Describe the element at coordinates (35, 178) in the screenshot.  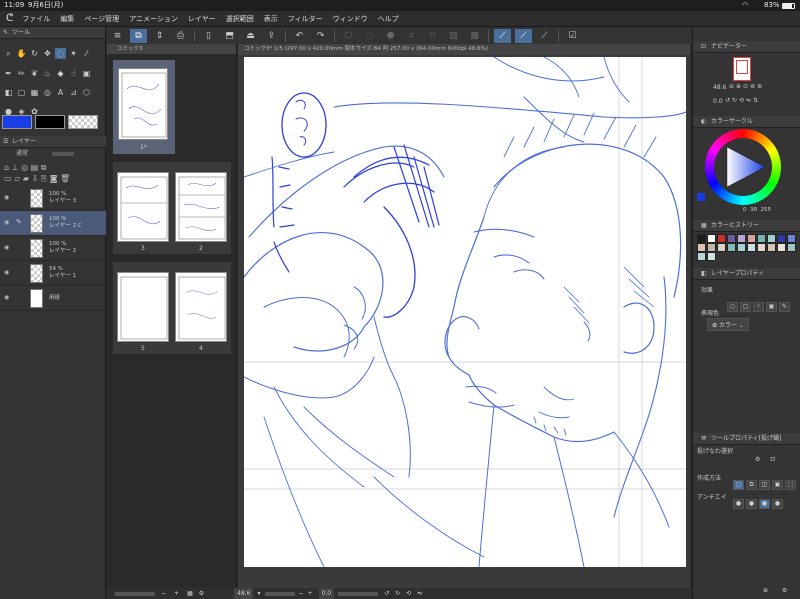
I see `merge-icon: ⇩` at that location.